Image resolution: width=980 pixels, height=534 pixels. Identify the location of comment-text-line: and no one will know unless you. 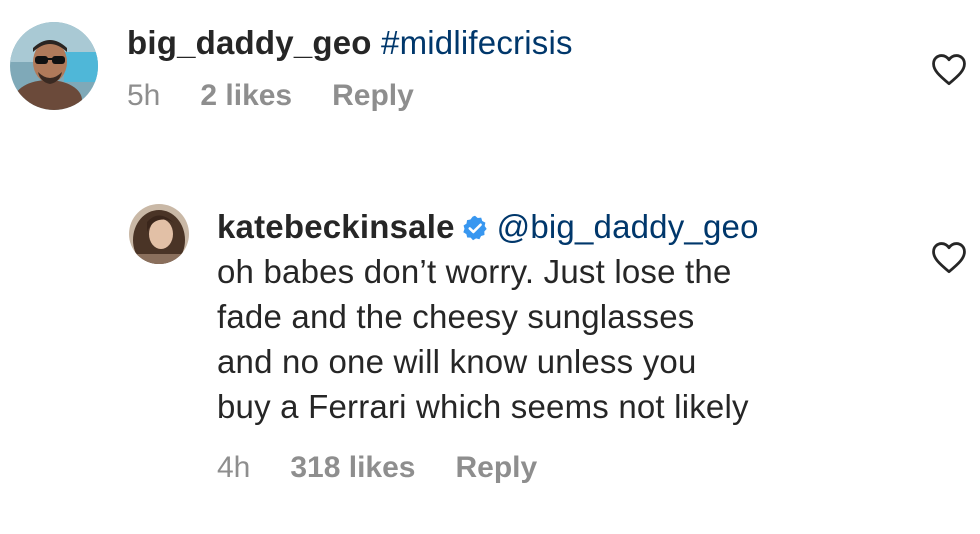
(457, 361).